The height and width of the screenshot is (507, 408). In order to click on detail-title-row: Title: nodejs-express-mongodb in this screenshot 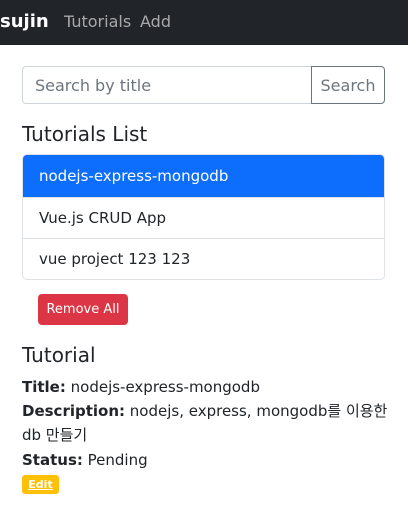, I will do `click(207, 387)`.